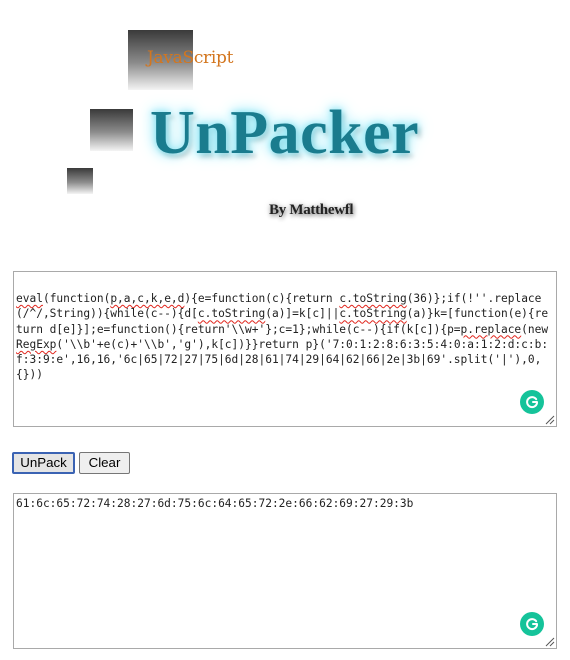 This screenshot has height=660, width=570. I want to click on flagged-code-token: eval, so click(29, 298).